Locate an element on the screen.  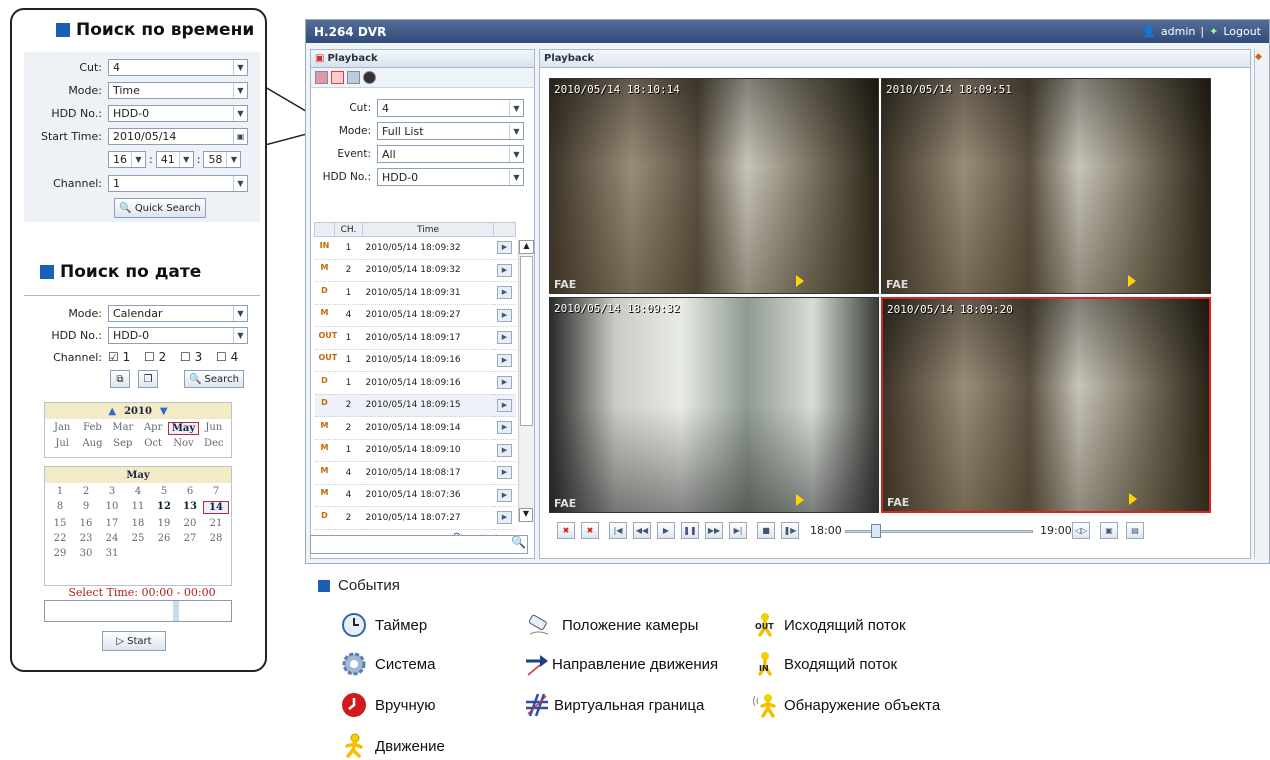
backup-icon is located at coordinates (353, 77).